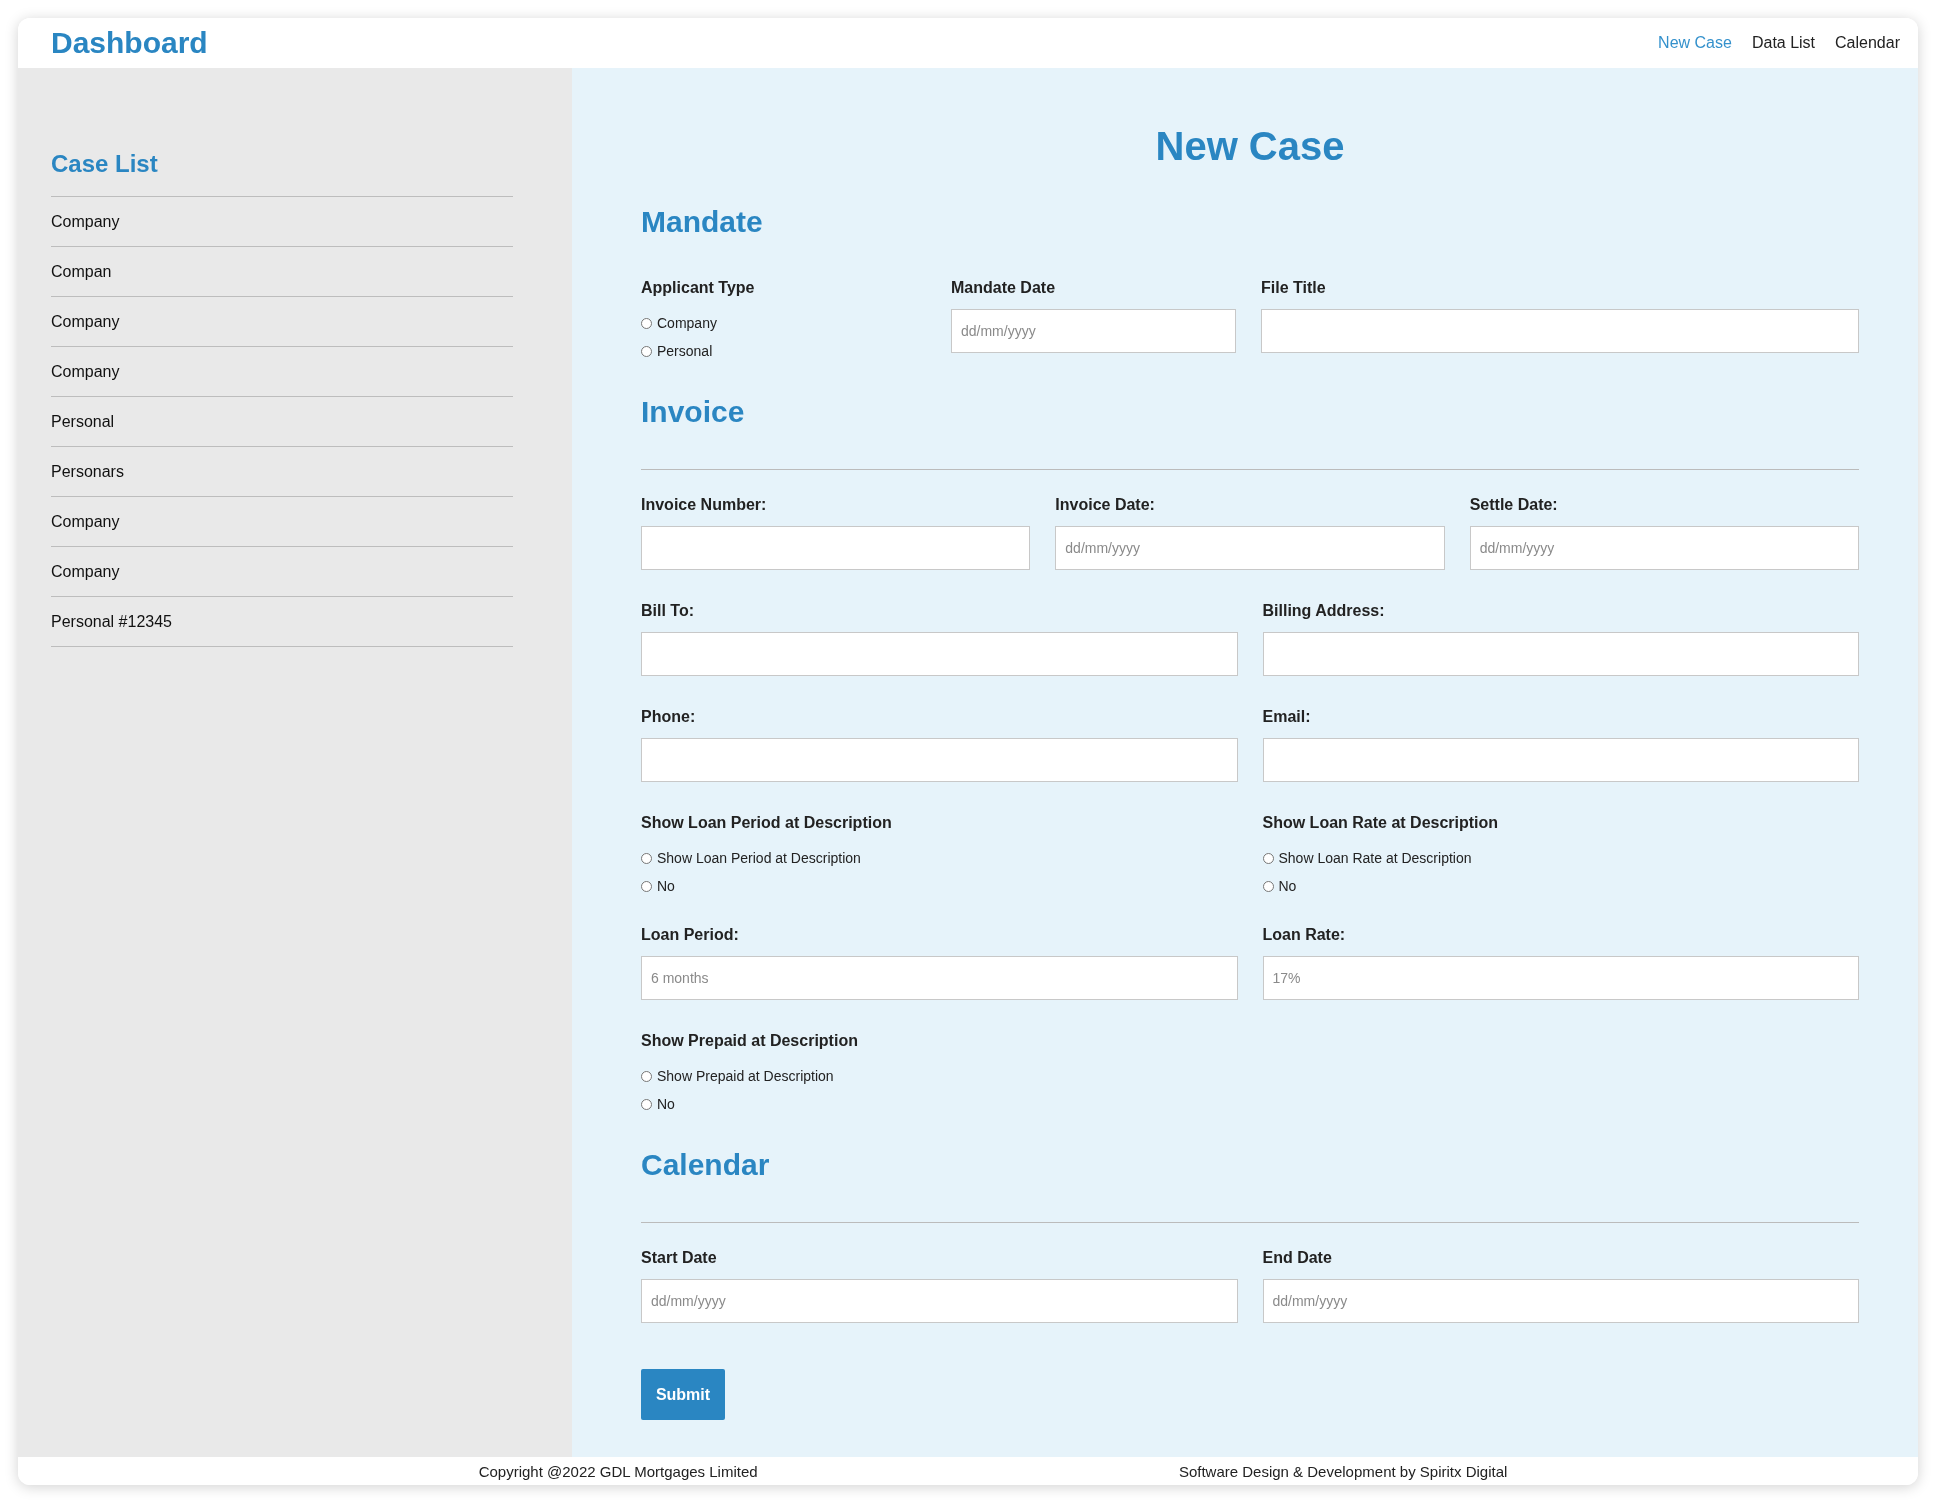 The width and height of the screenshot is (1936, 1503). I want to click on field-label: Show Prepaid at Description, so click(750, 1041).